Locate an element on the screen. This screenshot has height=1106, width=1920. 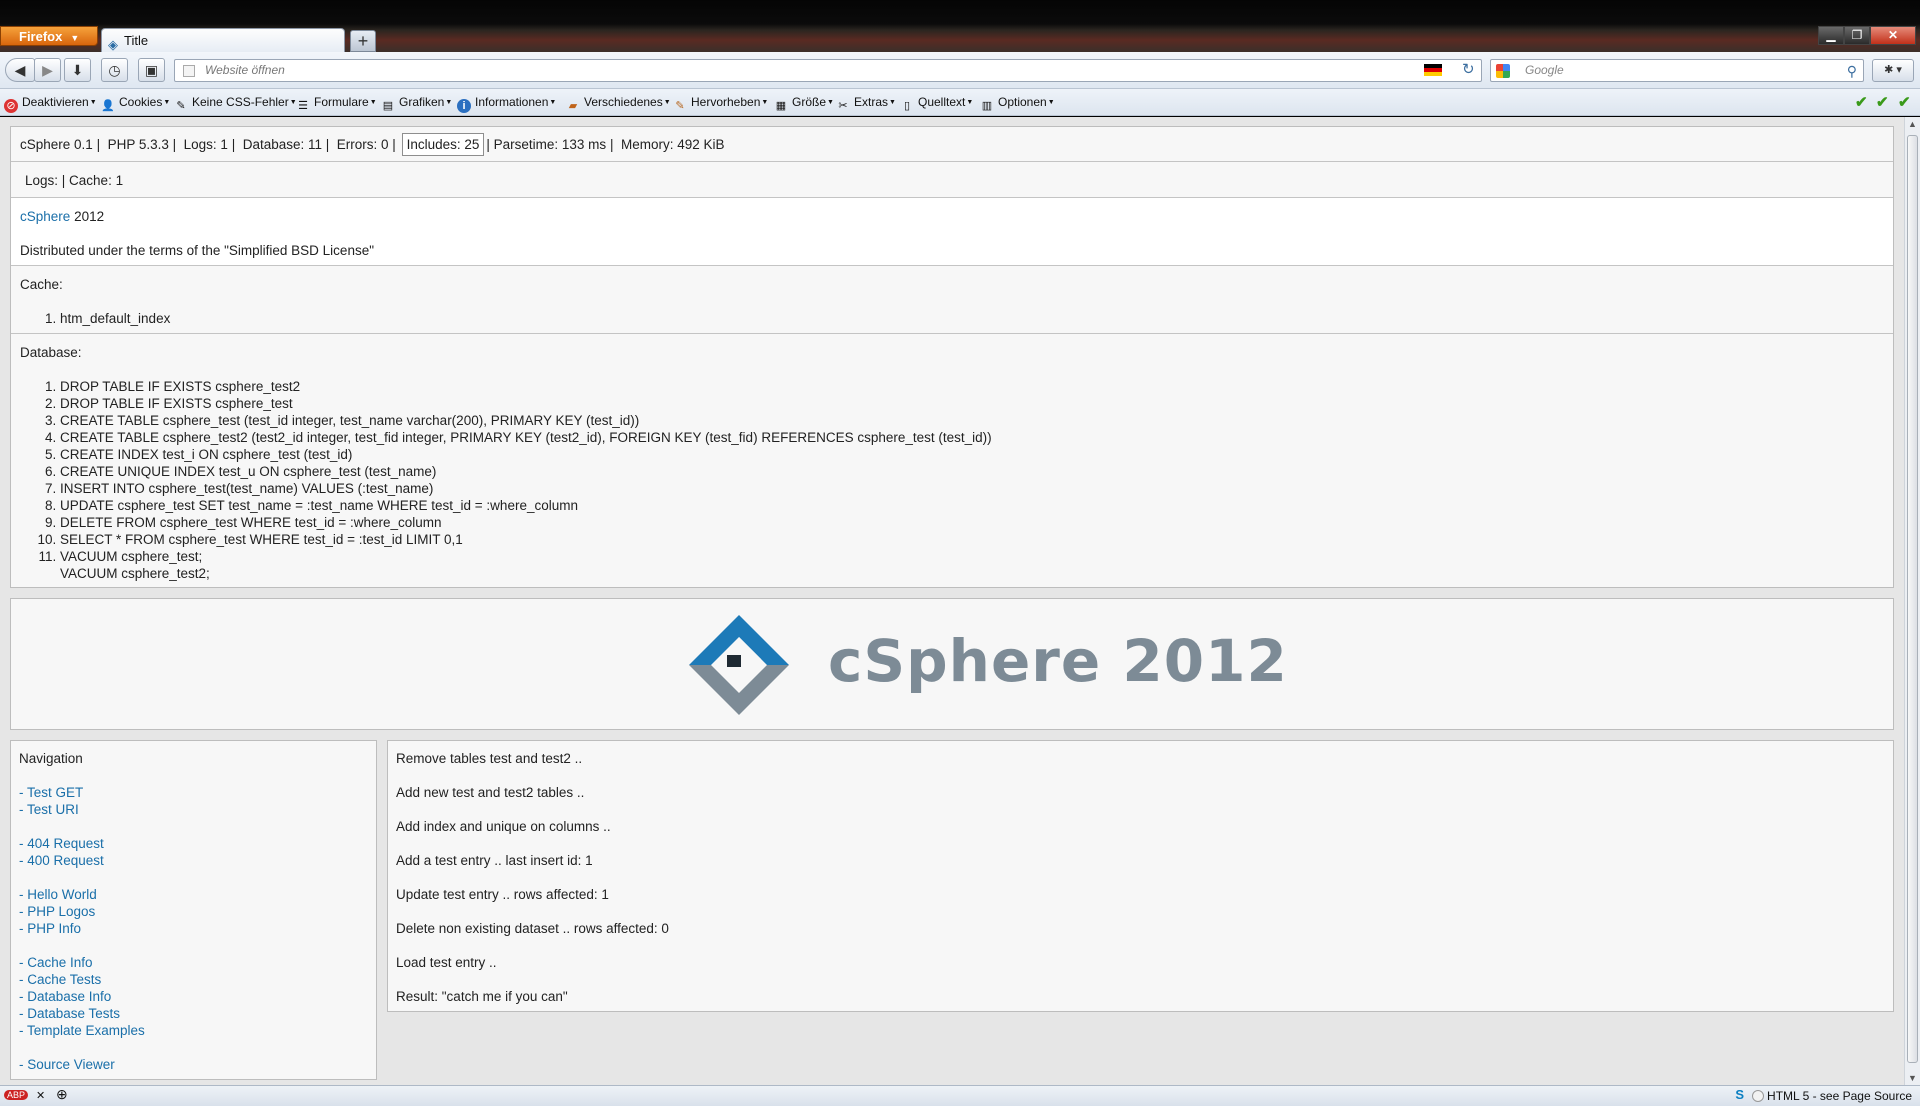
disable-icon: ⊘ is located at coordinates (11, 106).